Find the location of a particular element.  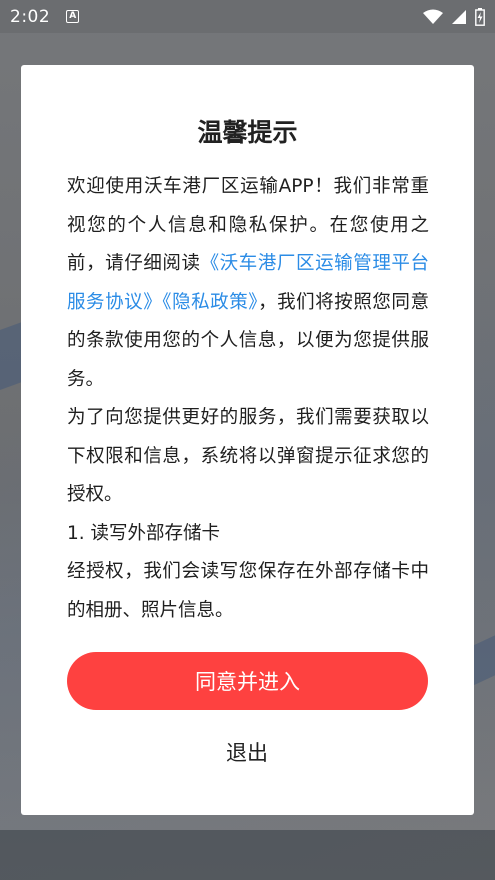

signal-icon is located at coordinates (459, 16).